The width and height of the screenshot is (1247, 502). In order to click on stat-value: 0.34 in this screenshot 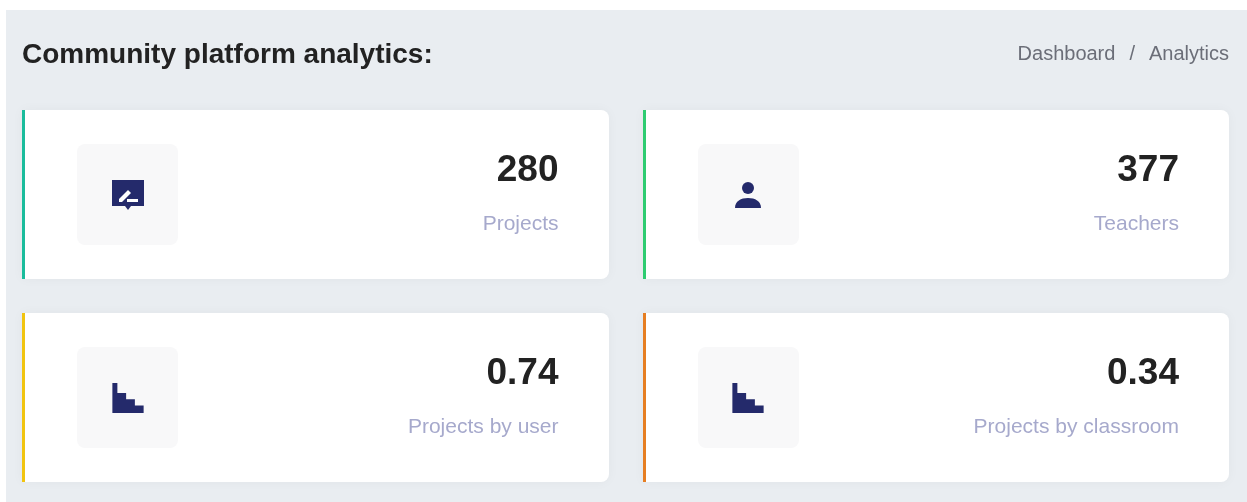, I will do `click(1143, 372)`.